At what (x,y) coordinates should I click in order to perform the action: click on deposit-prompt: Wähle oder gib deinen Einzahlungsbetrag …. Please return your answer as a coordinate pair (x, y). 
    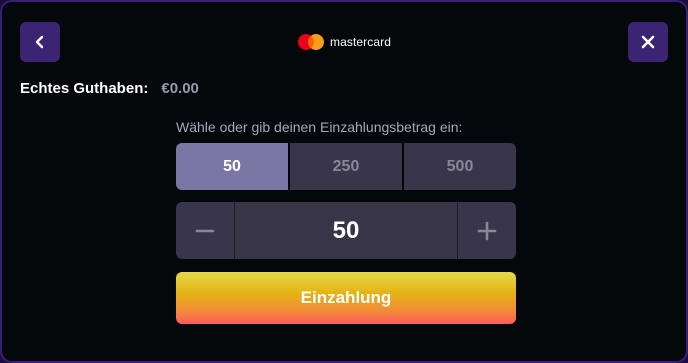
    Looking at the image, I should click on (319, 127).